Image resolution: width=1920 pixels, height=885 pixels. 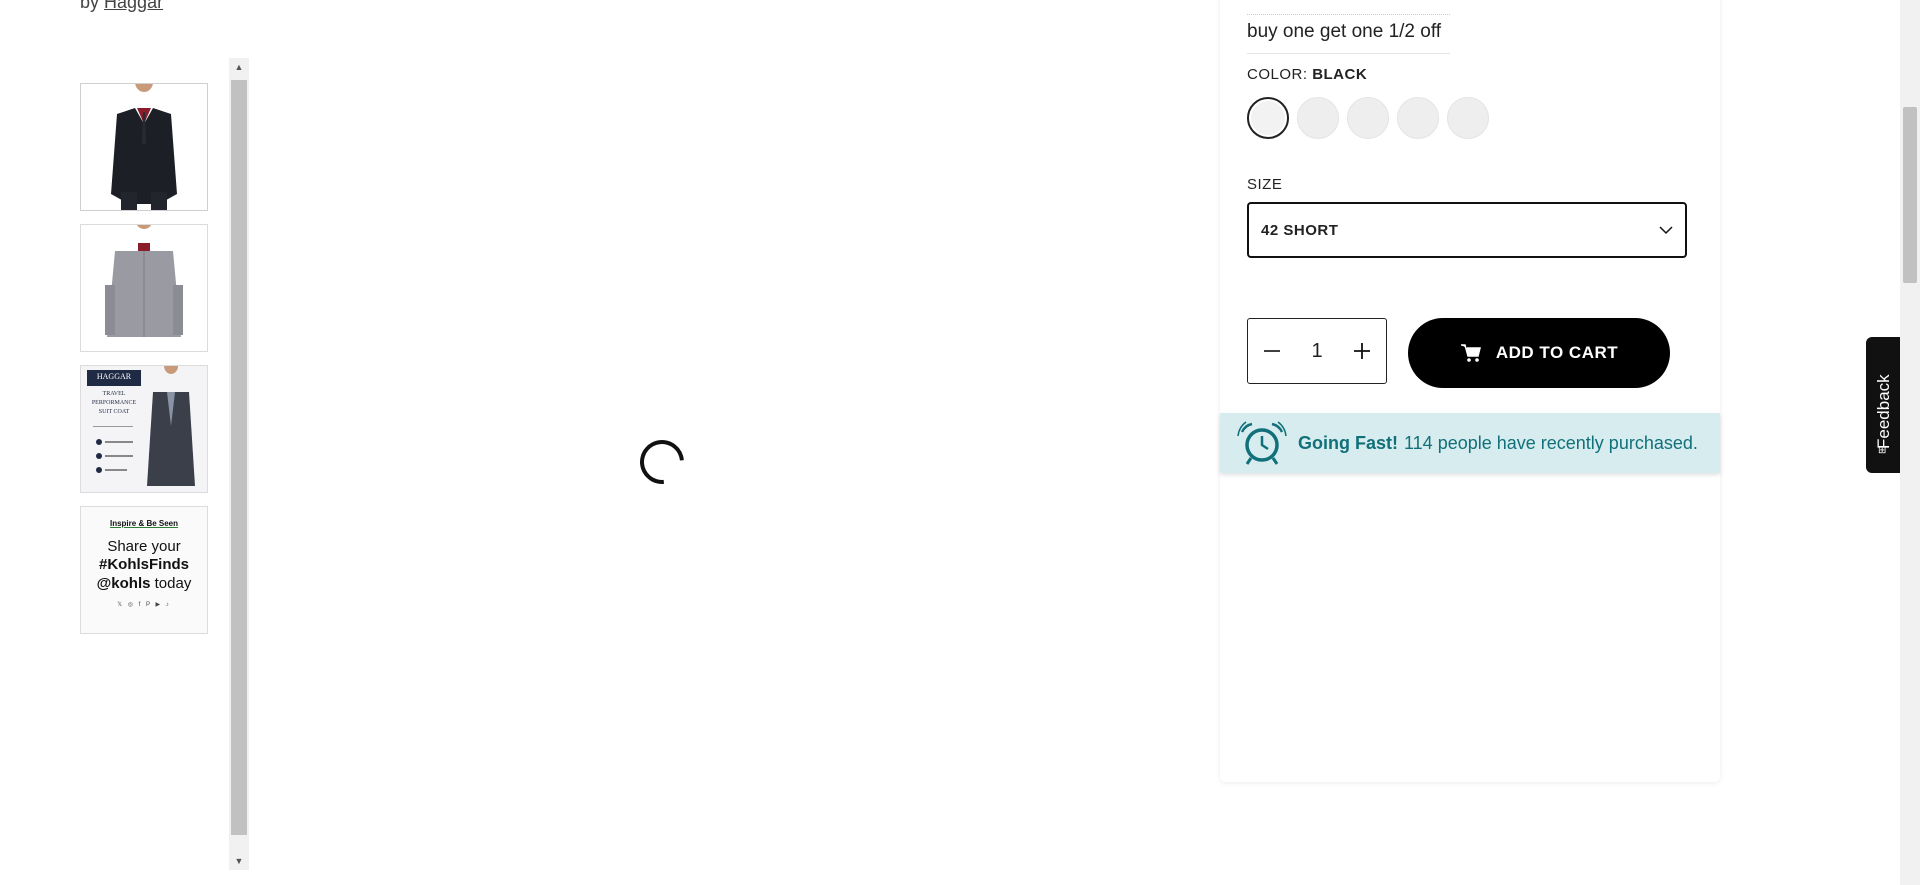 I want to click on going-fast-message: 114 people have recently purchased., so click(x=1551, y=442).